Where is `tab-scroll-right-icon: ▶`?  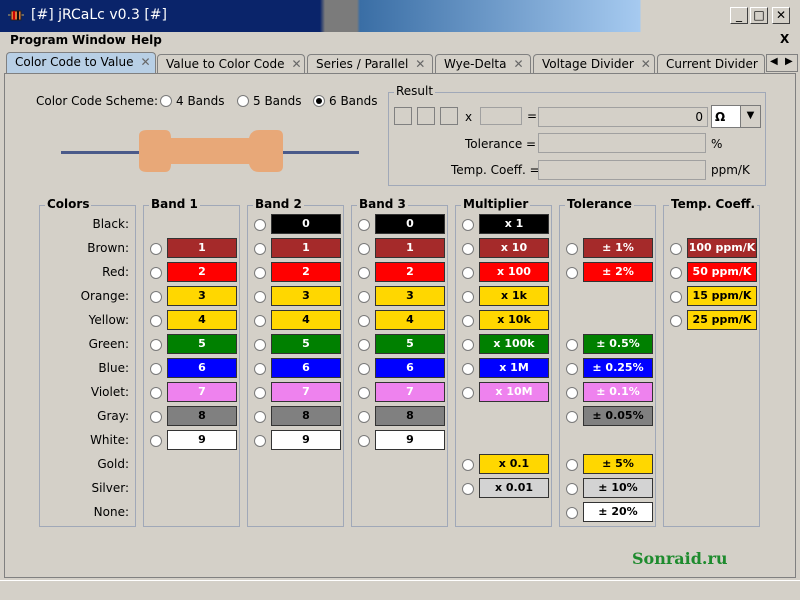 tab-scroll-right-icon: ▶ is located at coordinates (789, 61).